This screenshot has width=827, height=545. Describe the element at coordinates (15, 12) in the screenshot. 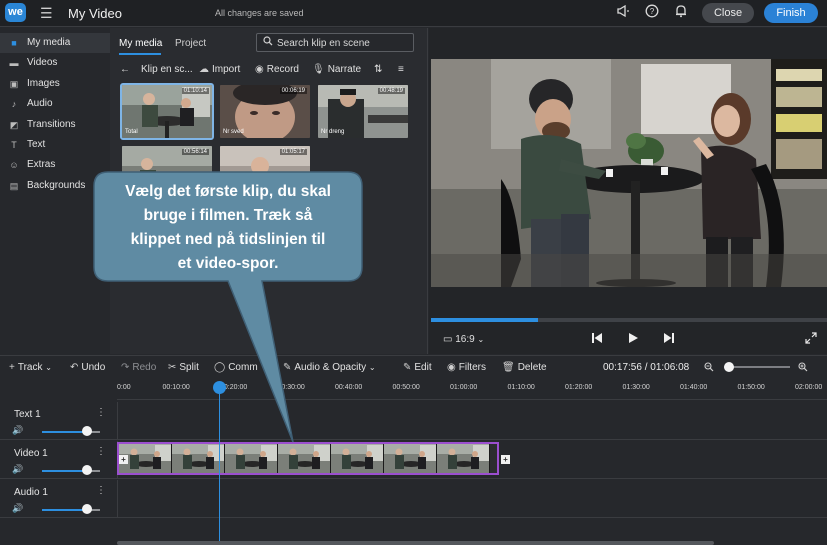

I see `app-logo: we` at that location.